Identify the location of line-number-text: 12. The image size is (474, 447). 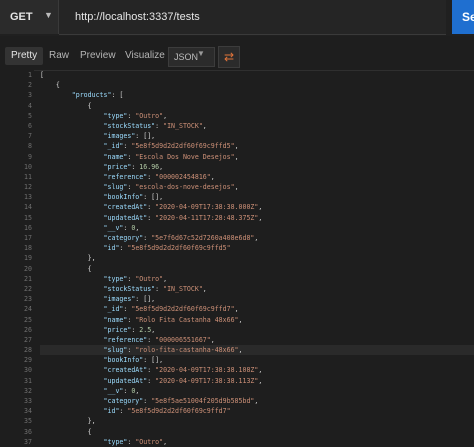
(28, 187).